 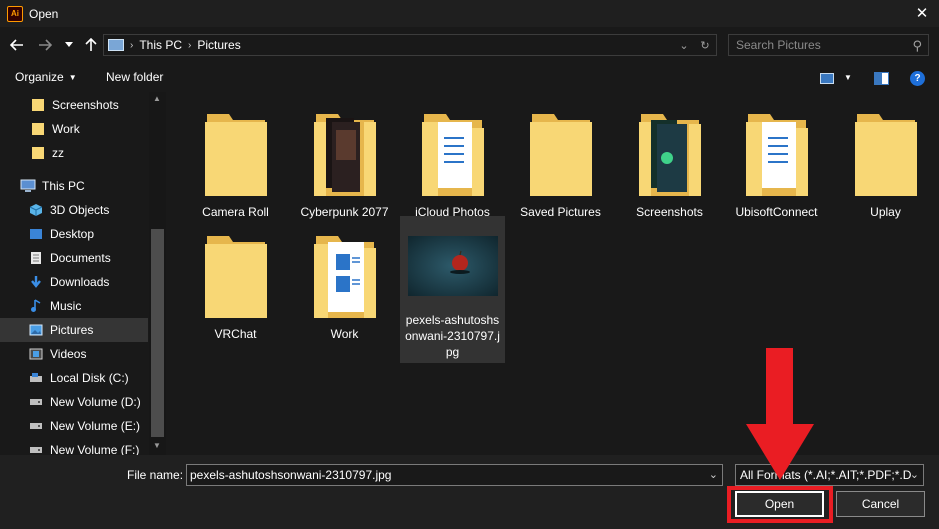 What do you see at coordinates (469, 78) in the screenshot?
I see `command-toolbar: Organize ▼ New folder ▼ ?` at bounding box center [469, 78].